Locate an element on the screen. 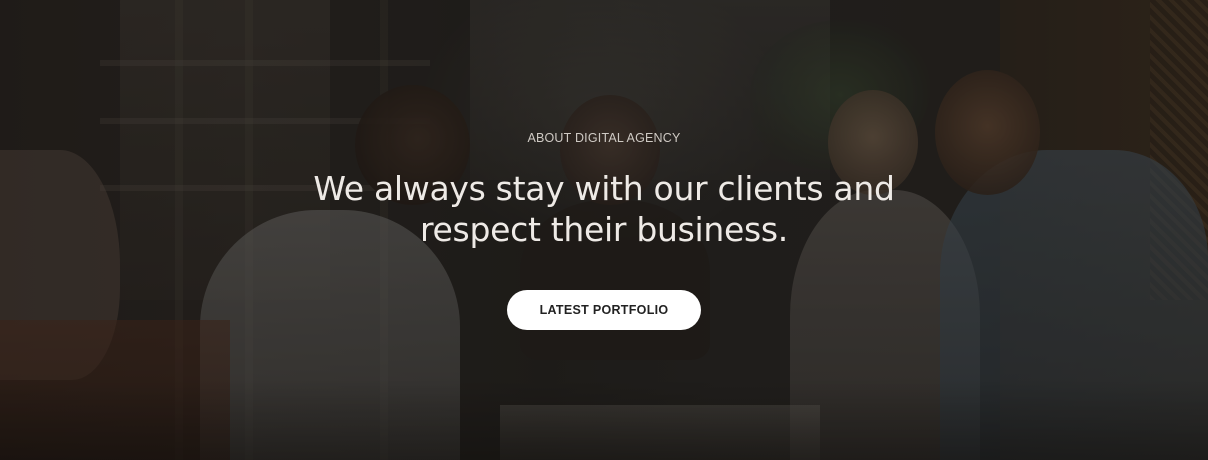  hero-headline-line-2: respect their business. is located at coordinates (604, 229).